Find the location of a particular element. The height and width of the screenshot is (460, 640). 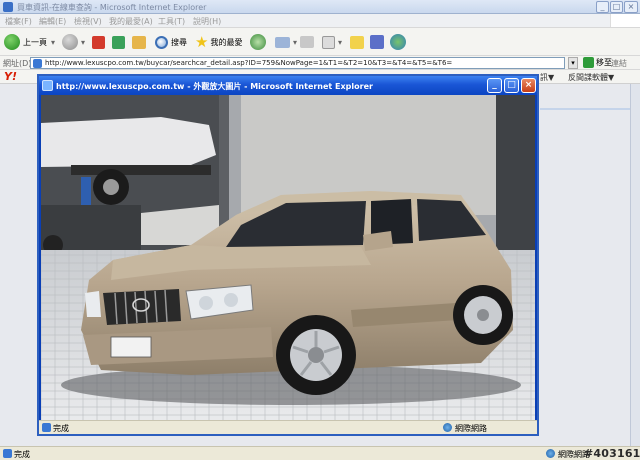

yahoo-logo: Y! is located at coordinates (10, 76).